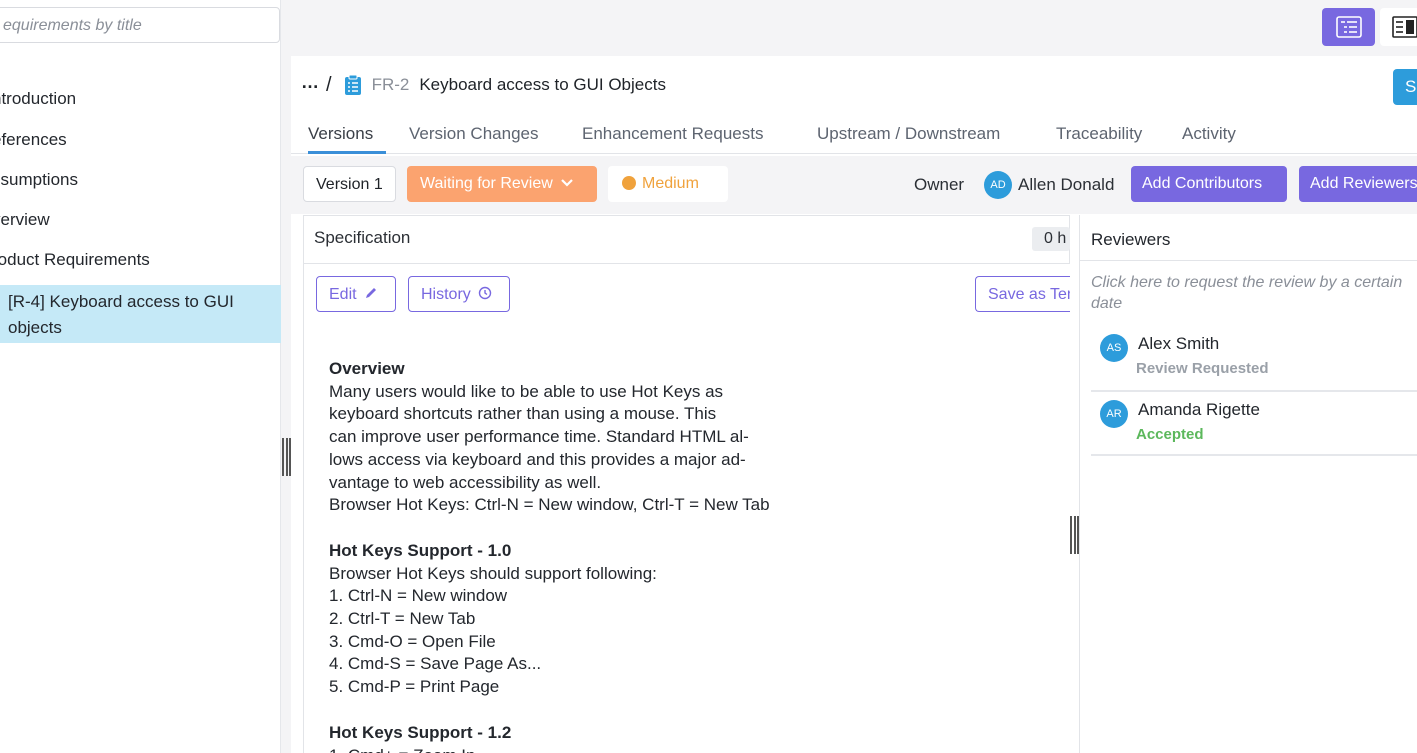 The image size is (1417, 753). What do you see at coordinates (1209, 134) in the screenshot?
I see `tab-activity: Activity` at bounding box center [1209, 134].